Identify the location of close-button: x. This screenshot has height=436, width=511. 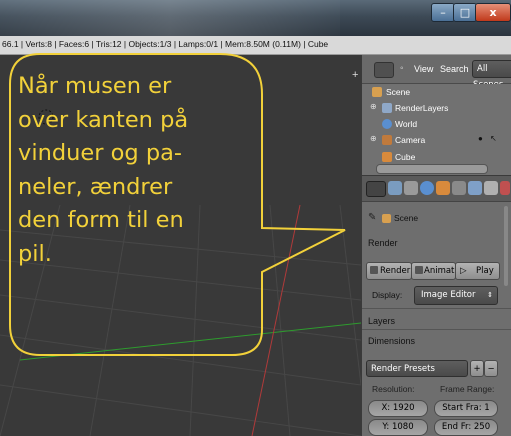
(493, 12).